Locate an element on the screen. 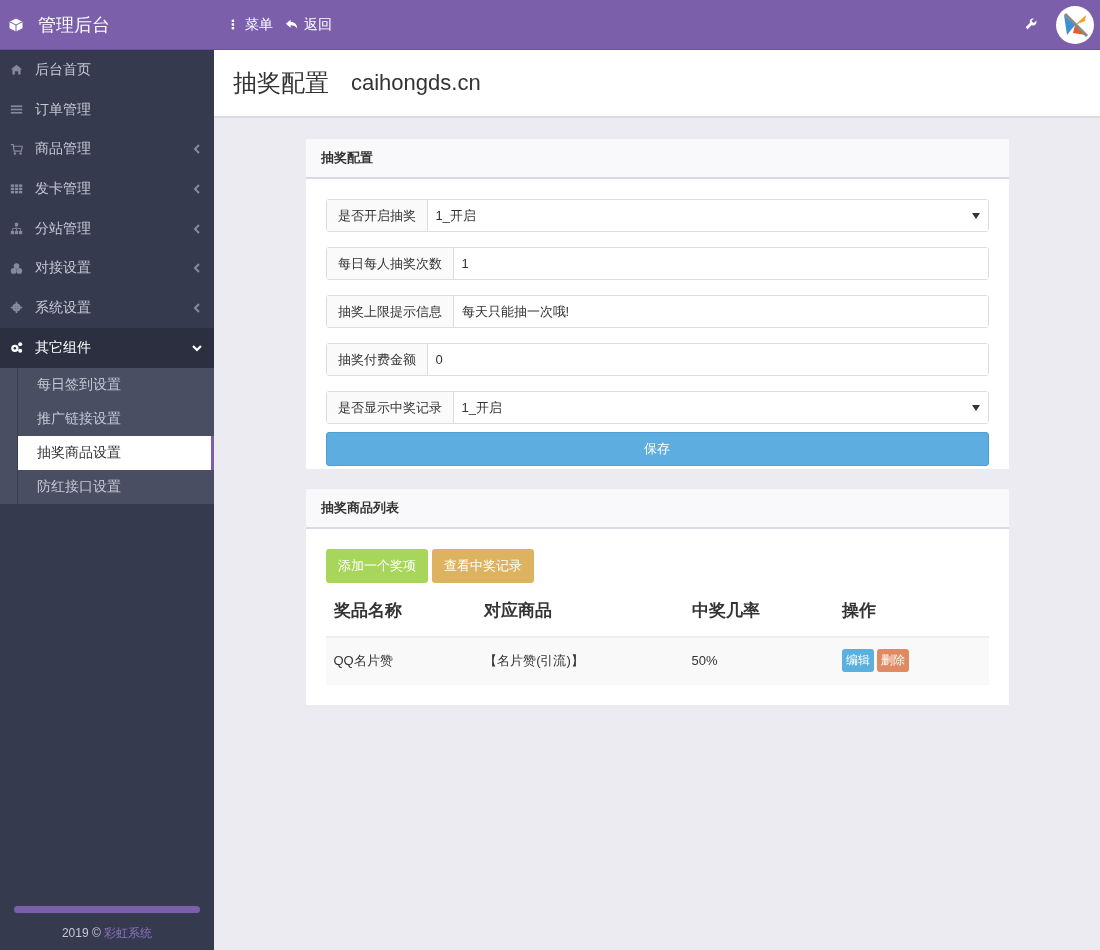 This screenshot has height=950, width=1100. sitemap-icon is located at coordinates (16, 229).